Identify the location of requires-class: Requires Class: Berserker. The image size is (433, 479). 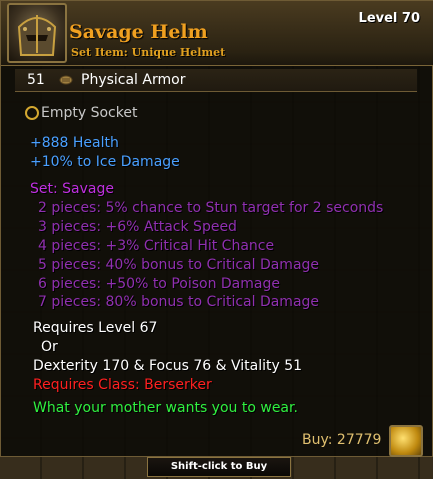
(122, 385).